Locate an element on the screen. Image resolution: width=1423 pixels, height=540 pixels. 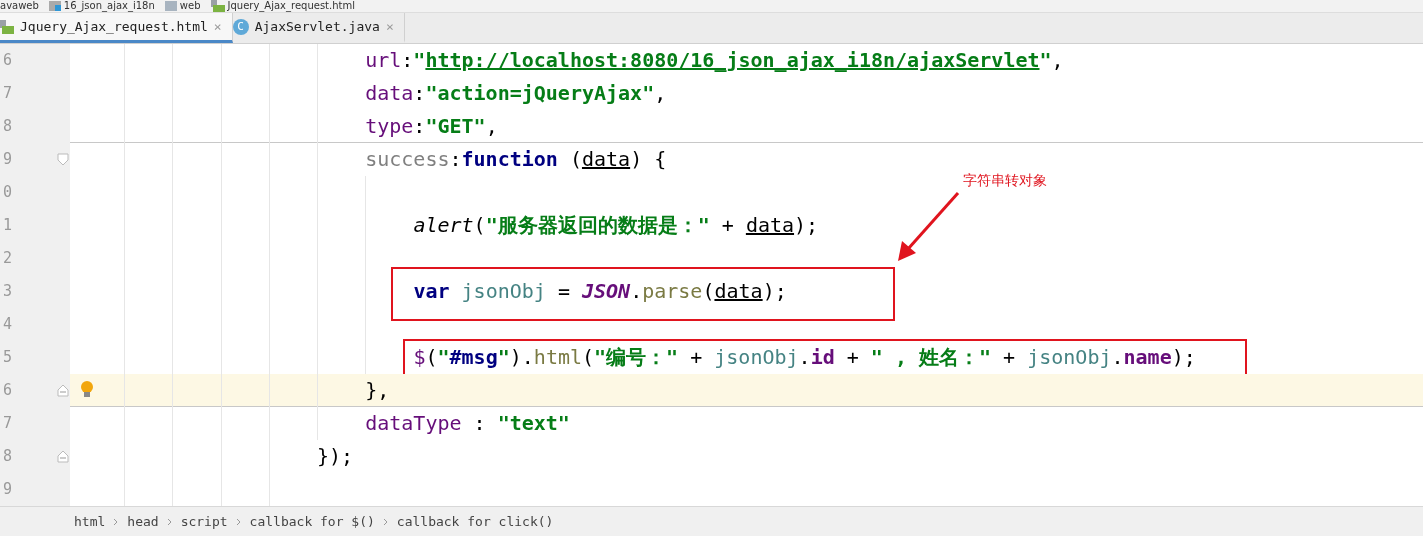
folder-icon is located at coordinates (170, 6).